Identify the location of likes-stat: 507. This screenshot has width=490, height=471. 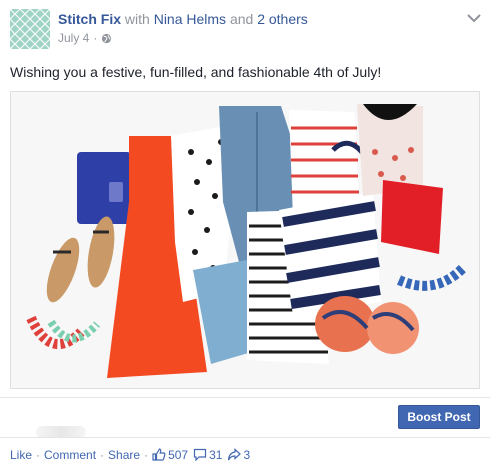
(170, 455).